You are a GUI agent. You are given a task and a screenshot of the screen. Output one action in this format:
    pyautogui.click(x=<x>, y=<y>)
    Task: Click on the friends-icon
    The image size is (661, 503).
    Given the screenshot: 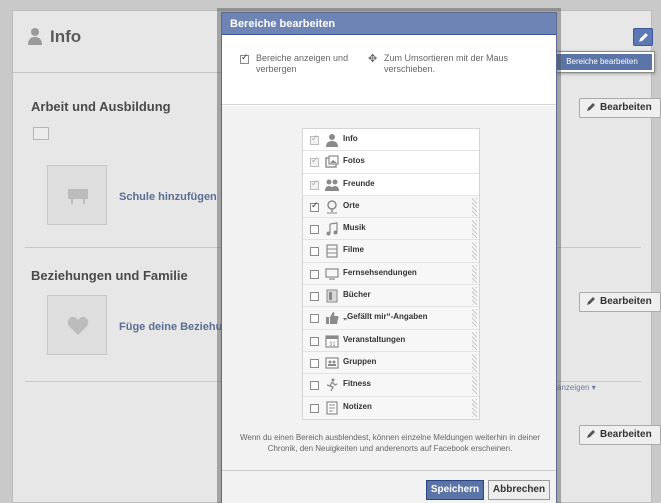 What is the action you would take?
    pyautogui.click(x=332, y=185)
    